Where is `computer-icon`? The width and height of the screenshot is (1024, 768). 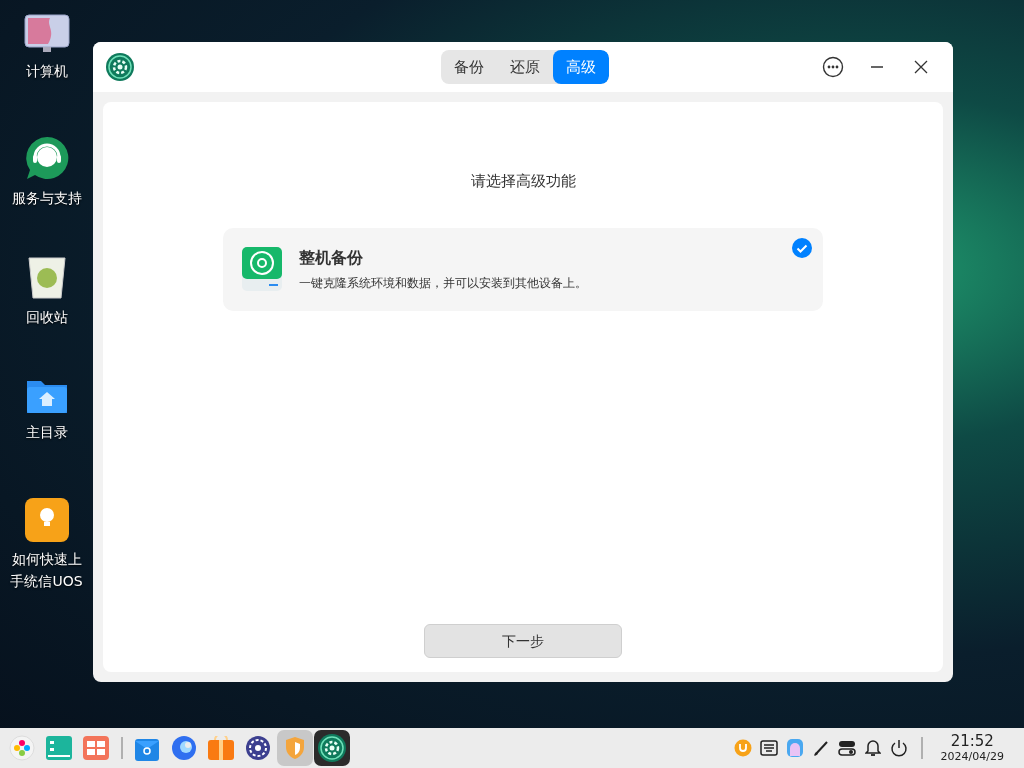 computer-icon is located at coordinates (46, 34).